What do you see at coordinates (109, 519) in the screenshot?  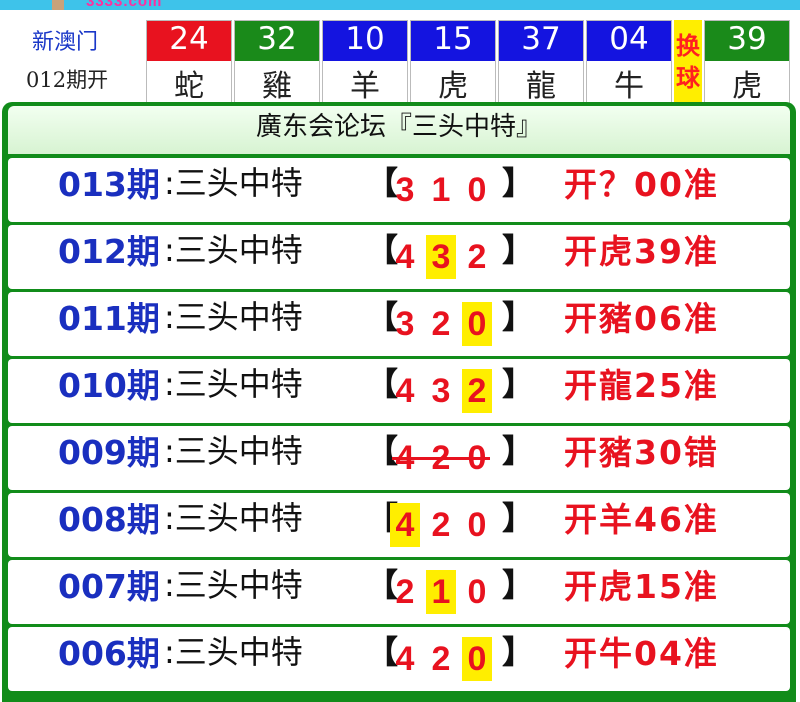 I see `row-issue: 008期` at bounding box center [109, 519].